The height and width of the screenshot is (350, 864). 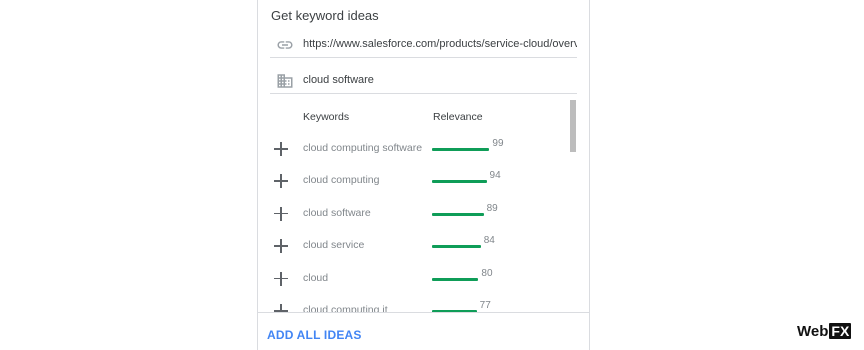 What do you see at coordinates (423, 182) in the screenshot?
I see `keyword-idea-row: cloud computing 94` at bounding box center [423, 182].